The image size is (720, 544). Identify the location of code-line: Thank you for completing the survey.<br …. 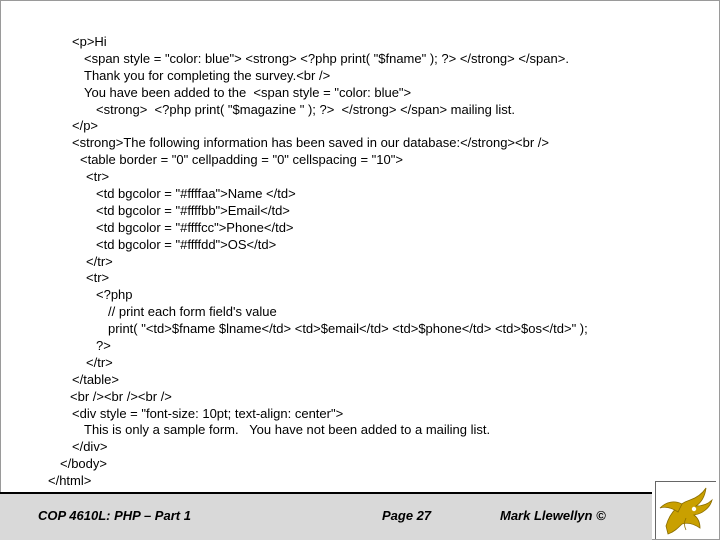
(207, 75).